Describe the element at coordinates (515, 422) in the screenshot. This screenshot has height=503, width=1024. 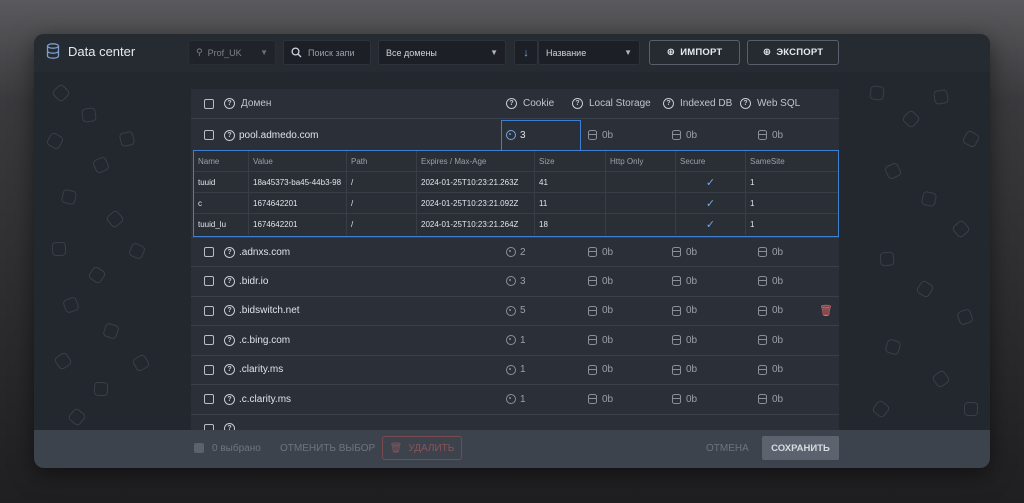
I see `table-row: ?` at that location.